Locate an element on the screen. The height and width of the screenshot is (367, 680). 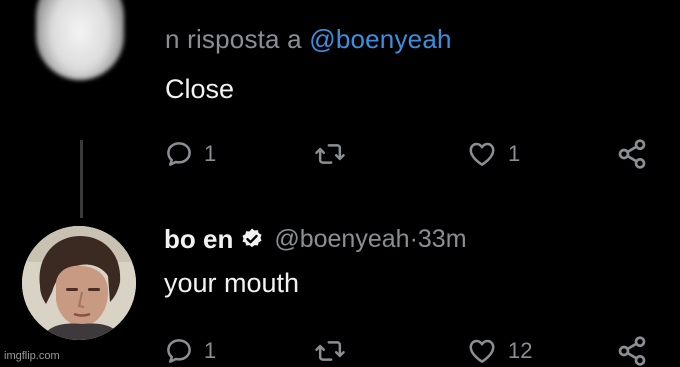
reply-author-avatar is located at coordinates (79, 283).